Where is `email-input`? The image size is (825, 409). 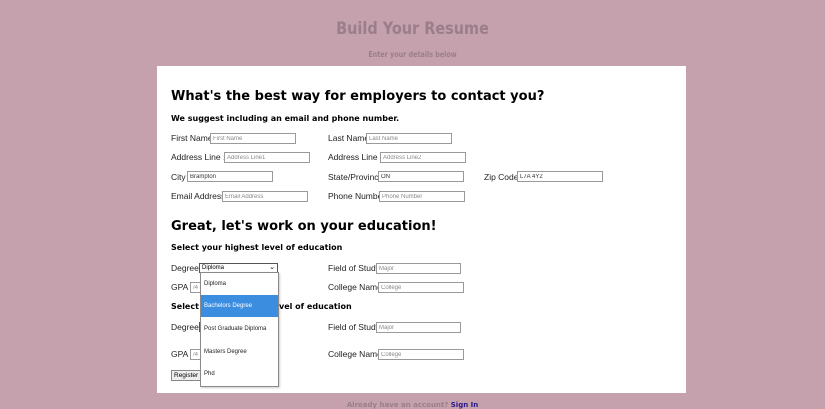 email-input is located at coordinates (265, 196).